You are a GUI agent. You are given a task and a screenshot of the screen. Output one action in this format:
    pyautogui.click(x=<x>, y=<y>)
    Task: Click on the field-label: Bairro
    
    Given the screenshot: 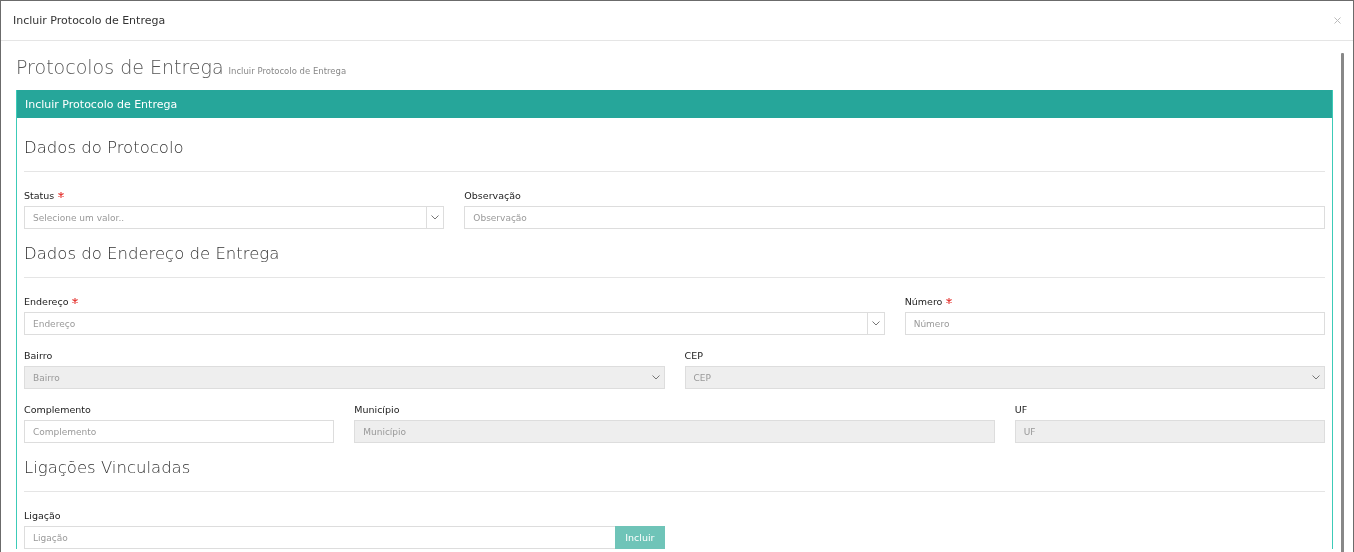 What is the action you would take?
    pyautogui.click(x=38, y=355)
    